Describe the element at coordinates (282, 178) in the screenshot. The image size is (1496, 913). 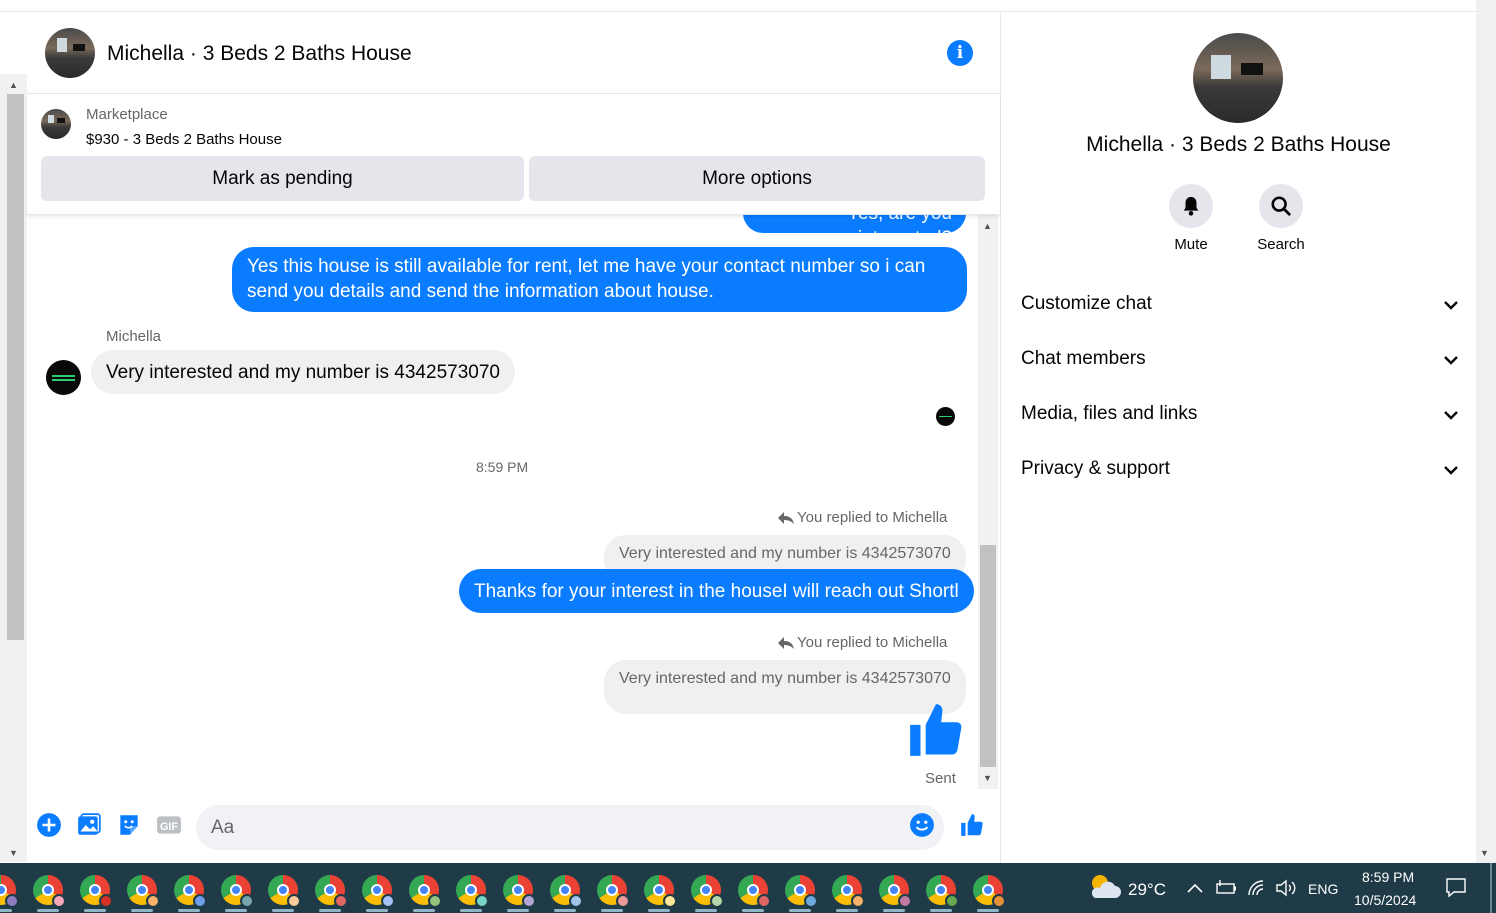
I see `mark-as-pending-button: Mark as pending` at that location.